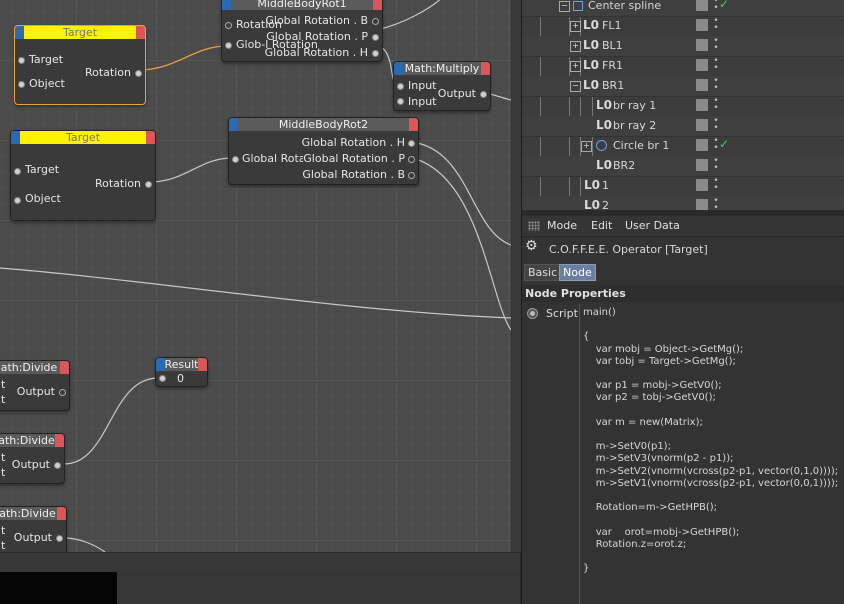  Describe the element at coordinates (80, 65) in the screenshot. I see `node-target-selected: Target Target Object Rotation` at that location.